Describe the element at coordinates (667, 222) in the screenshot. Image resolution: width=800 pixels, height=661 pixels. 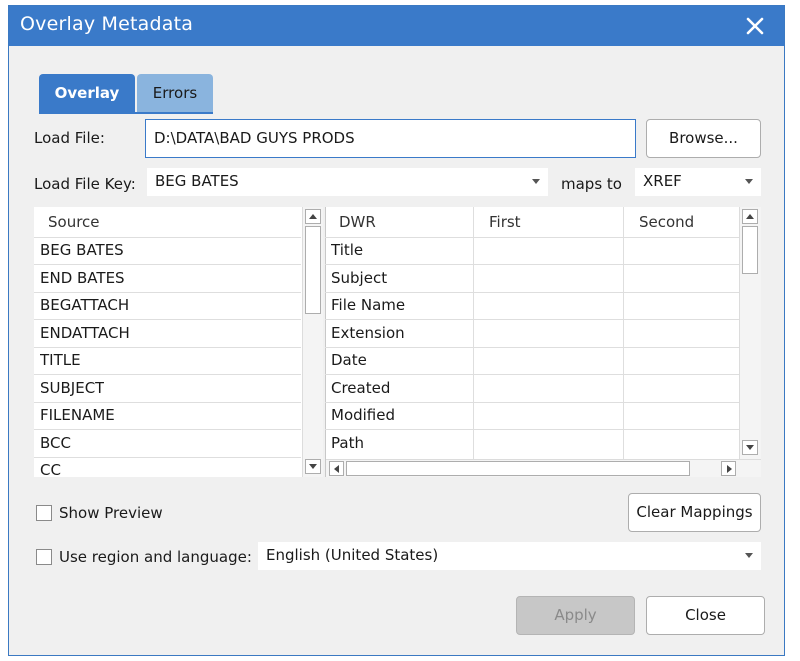
I see `column-header-second: Second` at that location.